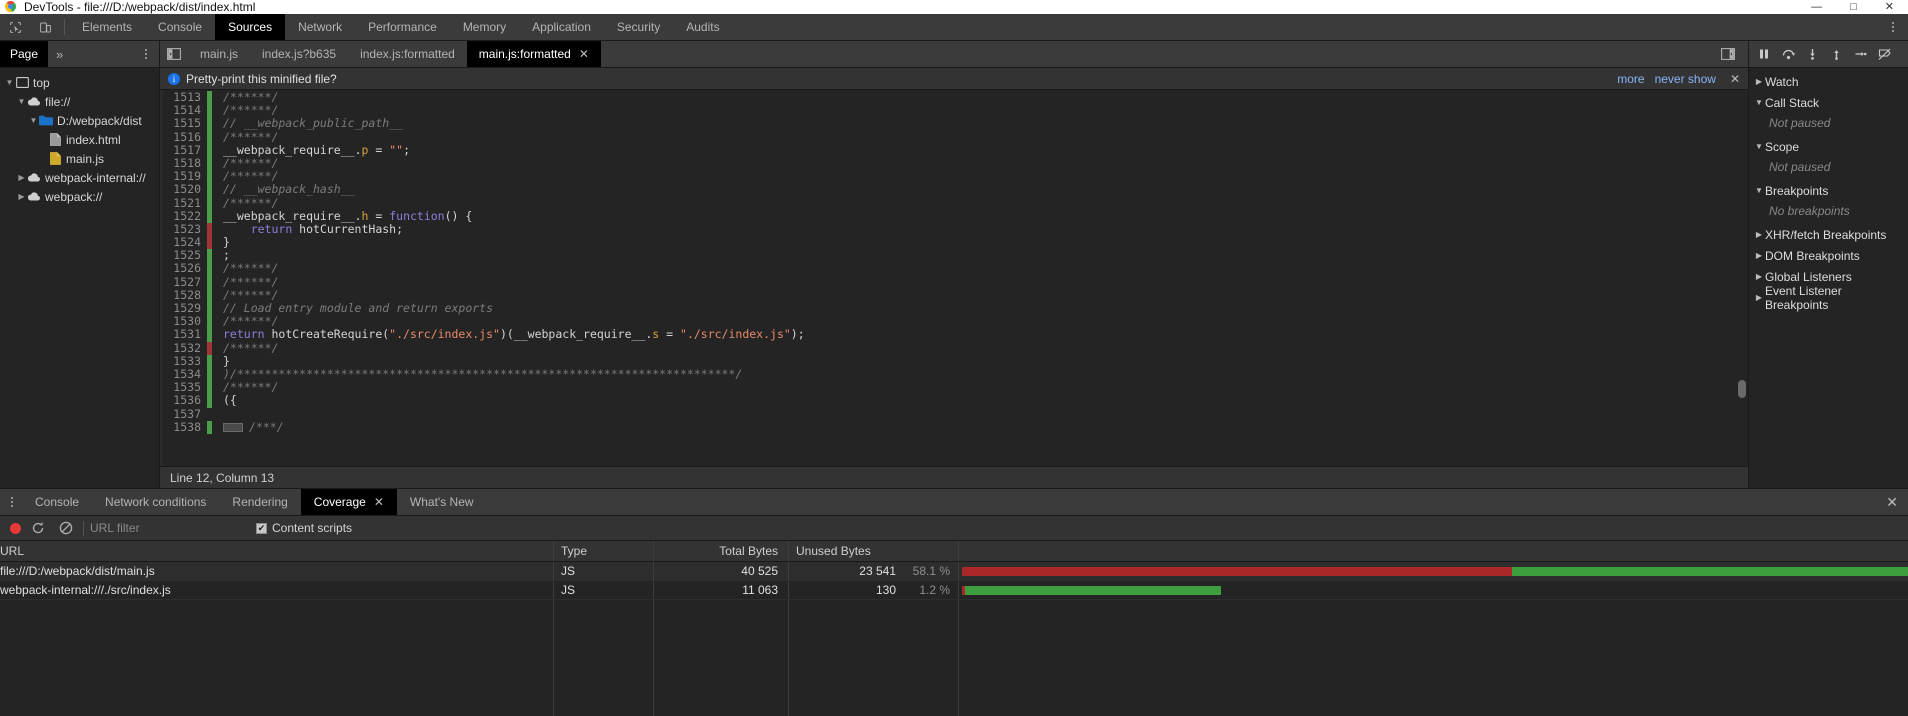 This screenshot has width=1908, height=716. Describe the element at coordinates (250, 27) in the screenshot. I see `tab-sources: Sources` at that location.